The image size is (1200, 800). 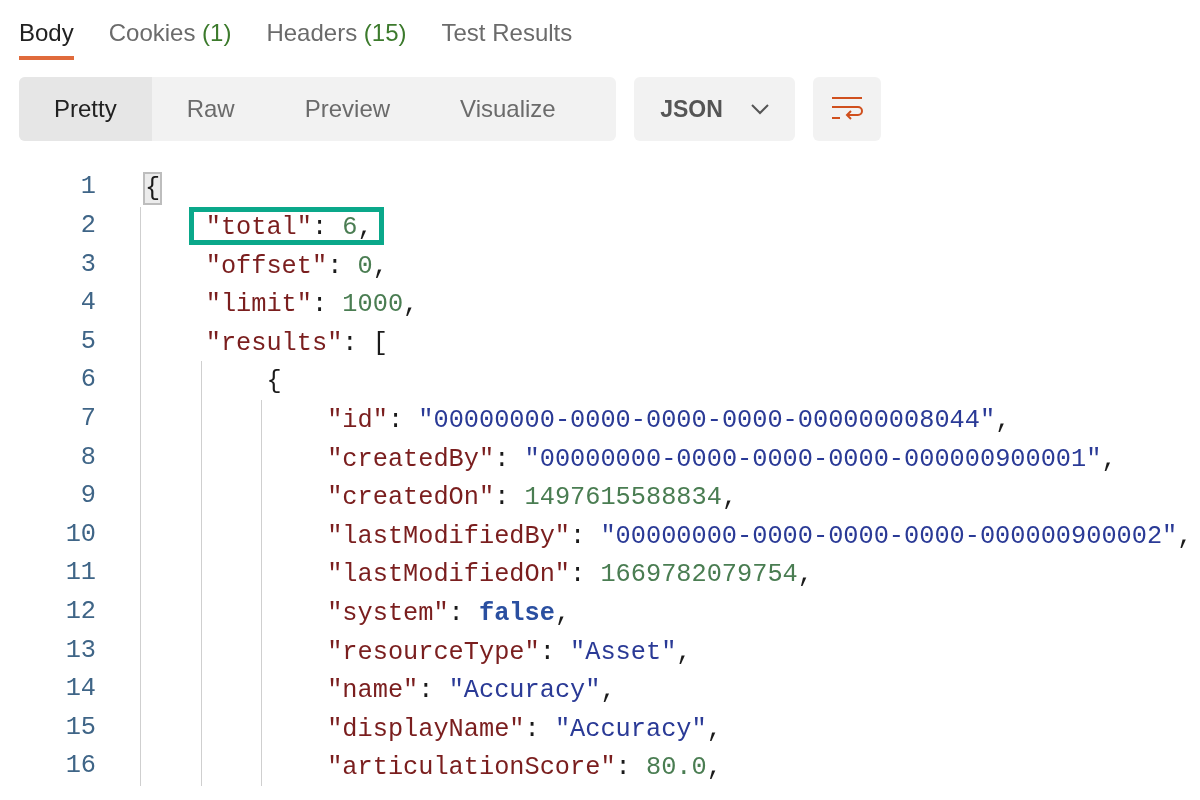 What do you see at coordinates (336, 37) in the screenshot?
I see `response-tab: Headers (15)` at bounding box center [336, 37].